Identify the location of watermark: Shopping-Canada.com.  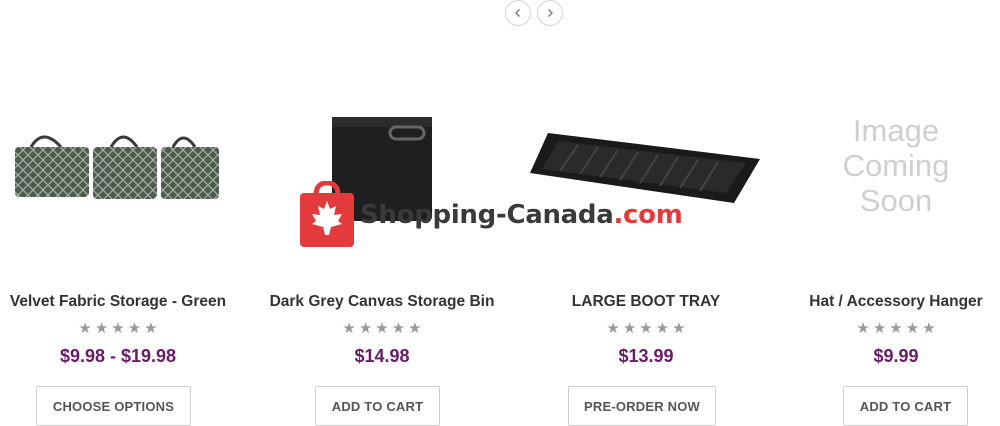
(491, 215).